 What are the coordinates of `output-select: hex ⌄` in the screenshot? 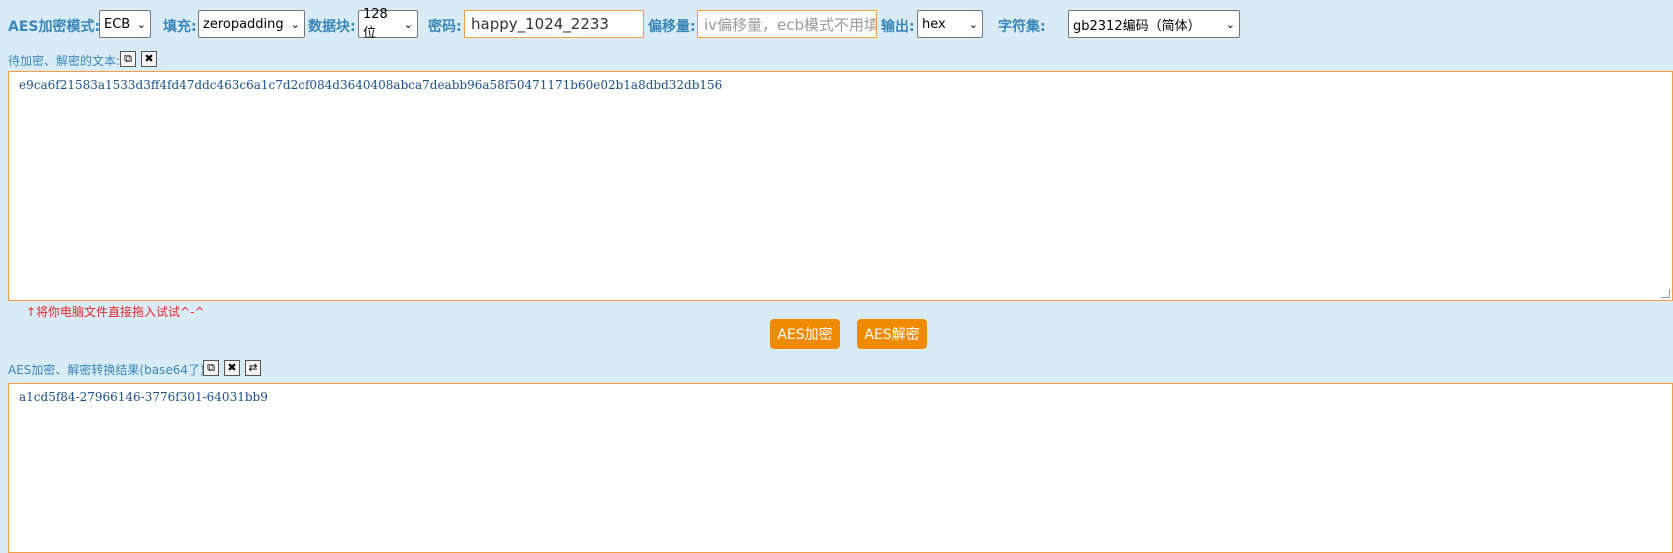 It's located at (950, 24).